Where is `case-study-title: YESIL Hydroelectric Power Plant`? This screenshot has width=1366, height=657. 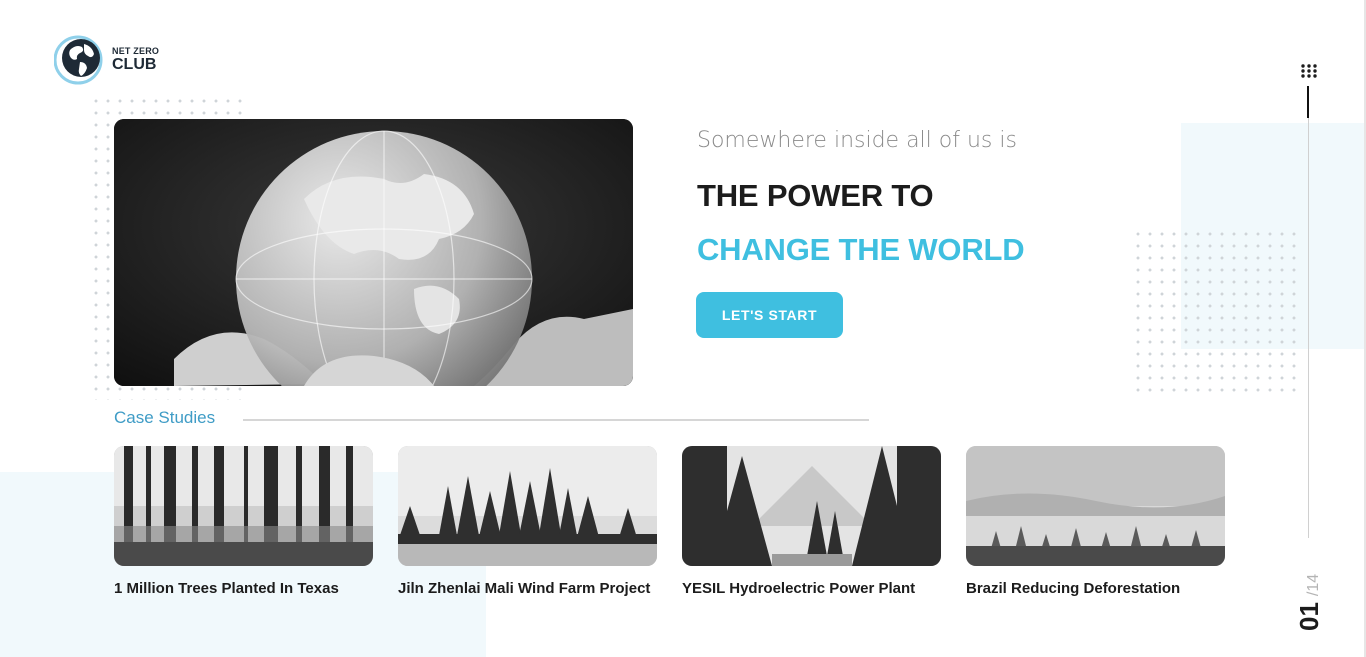 case-study-title: YESIL Hydroelectric Power Plant is located at coordinates (799, 588).